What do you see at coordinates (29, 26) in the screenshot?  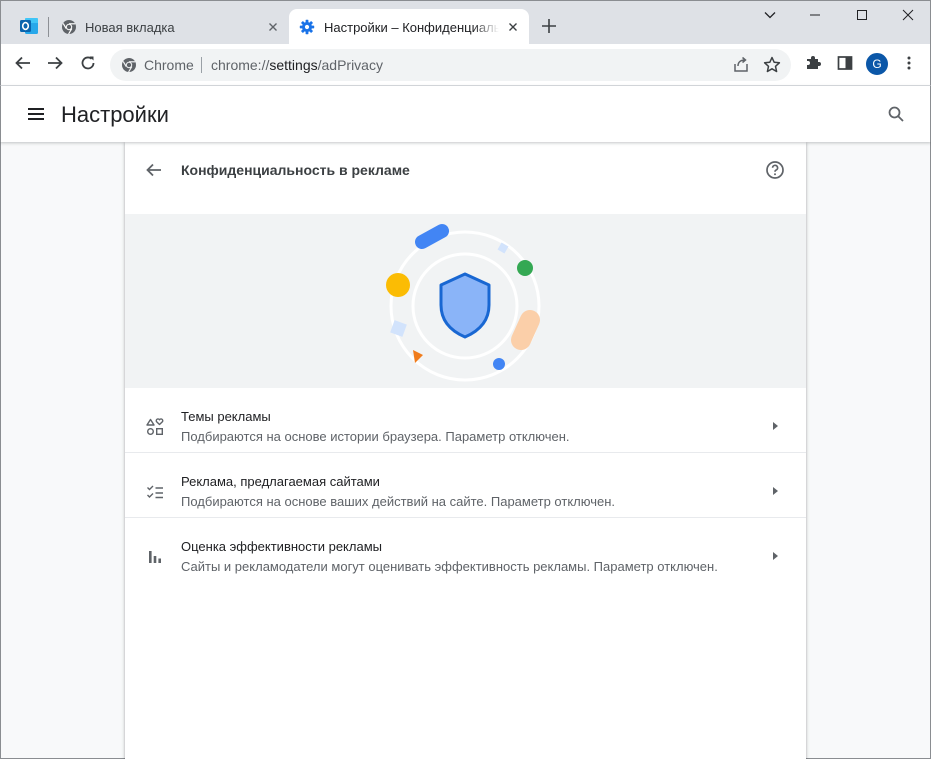 I see `outlook-app-icon` at bounding box center [29, 26].